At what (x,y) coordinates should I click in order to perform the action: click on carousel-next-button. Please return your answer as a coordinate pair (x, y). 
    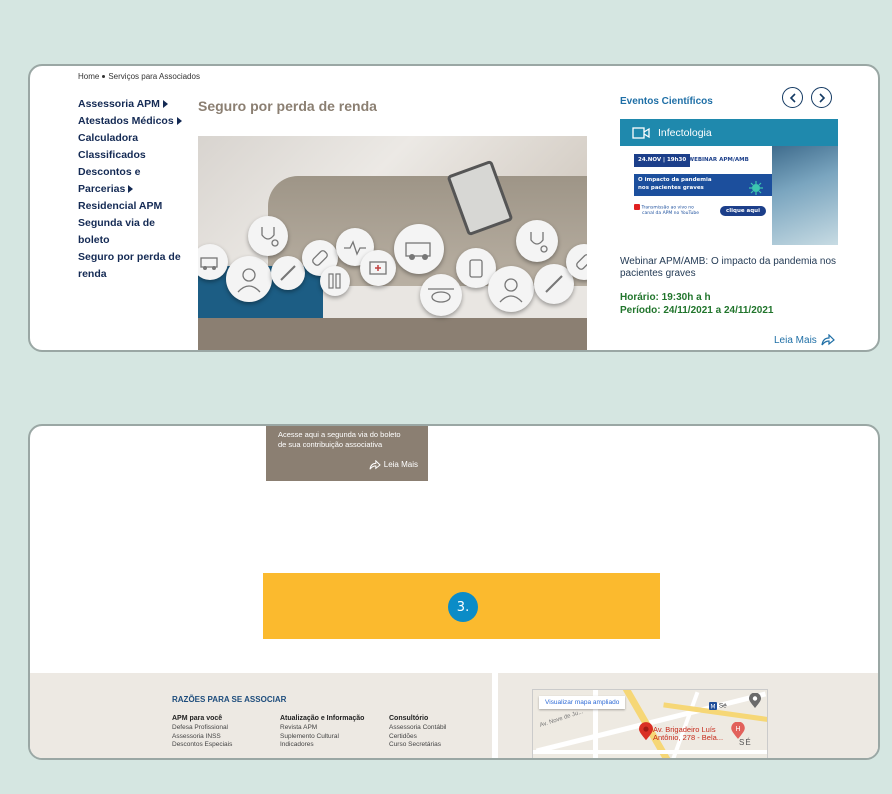
    Looking at the image, I should click on (821, 97).